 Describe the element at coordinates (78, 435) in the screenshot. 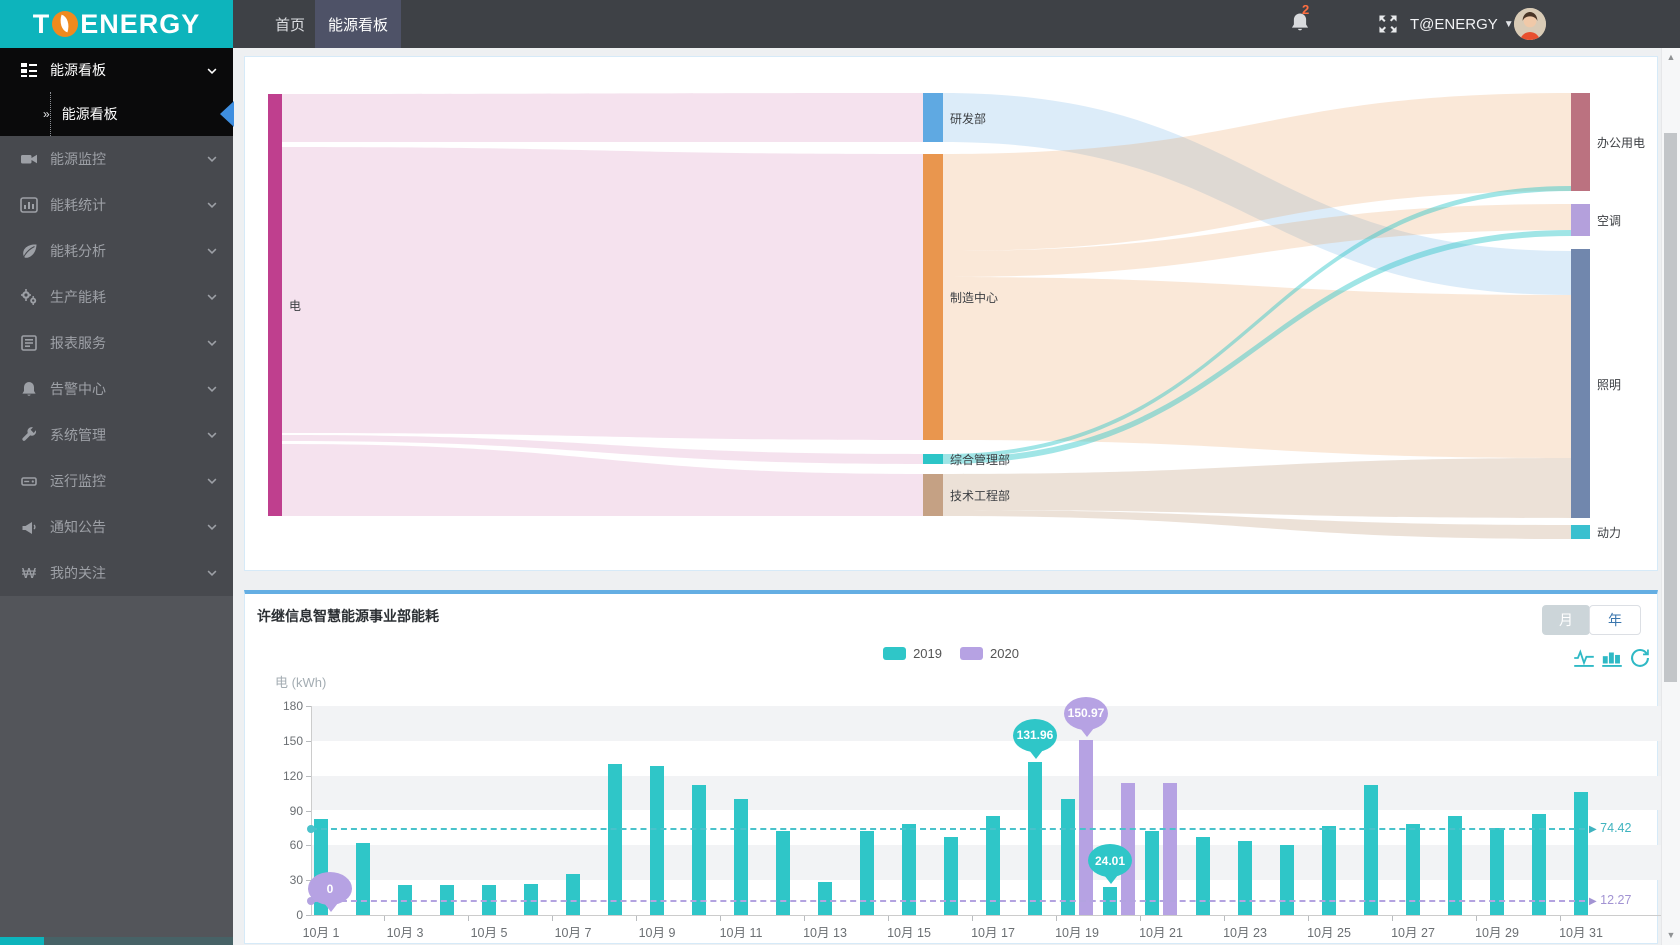

I see `sidebar-item-label: 系统管理` at that location.